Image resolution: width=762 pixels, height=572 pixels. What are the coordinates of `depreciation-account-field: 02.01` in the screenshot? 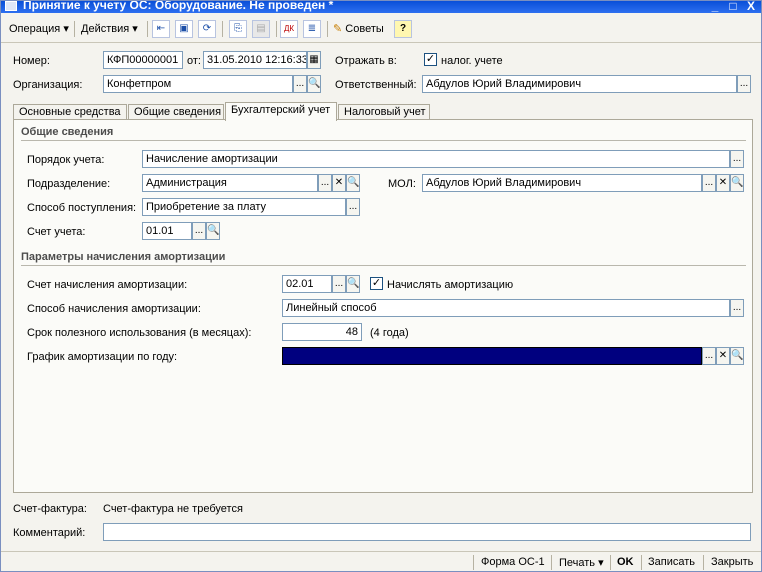 It's located at (307, 284).